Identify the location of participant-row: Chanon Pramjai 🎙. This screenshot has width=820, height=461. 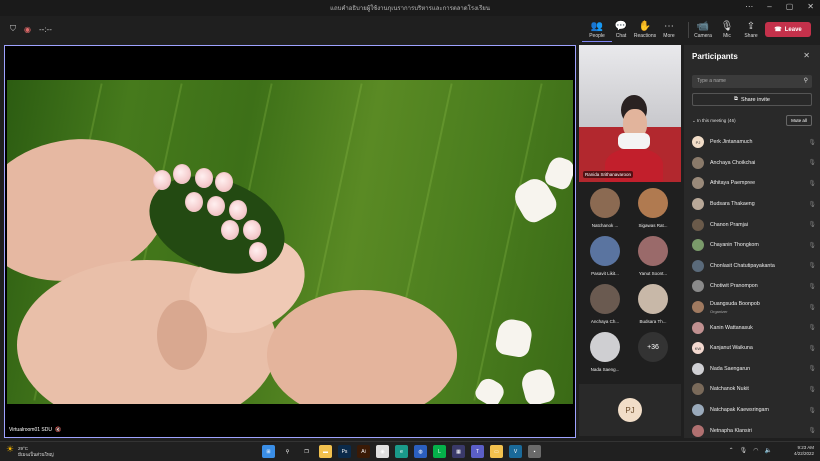
(754, 224).